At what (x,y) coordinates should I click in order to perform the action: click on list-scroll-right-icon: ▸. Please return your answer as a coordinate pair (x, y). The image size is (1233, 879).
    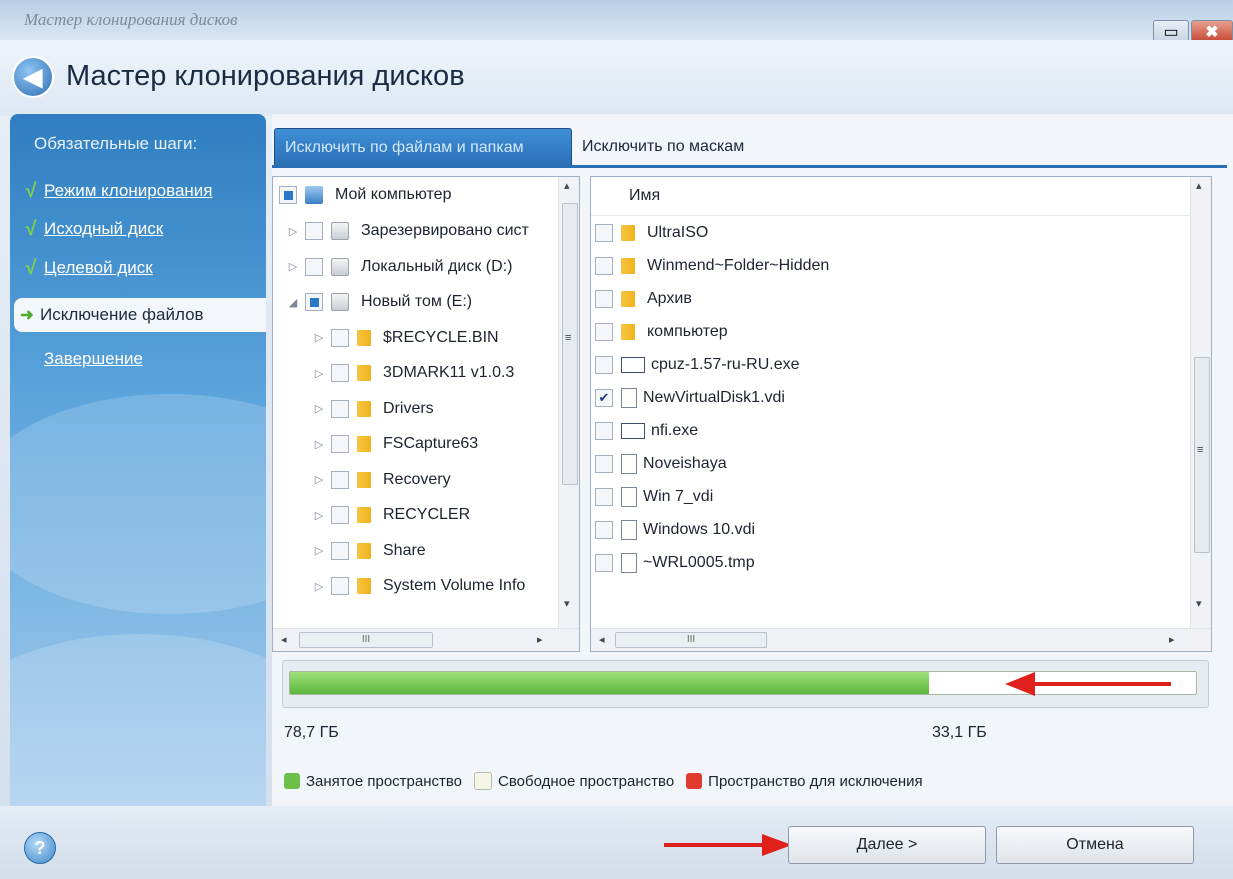
    Looking at the image, I should click on (1172, 639).